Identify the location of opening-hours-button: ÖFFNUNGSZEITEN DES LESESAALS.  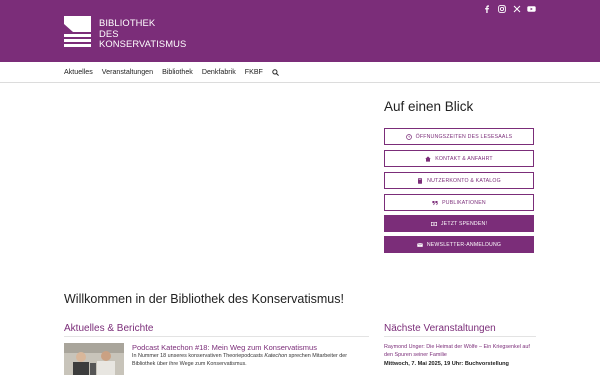
(459, 136).